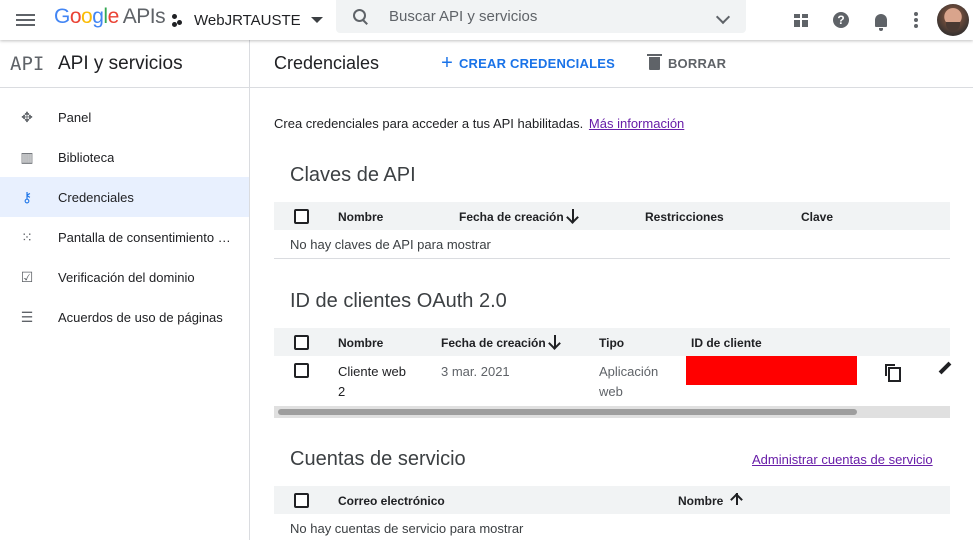 Image resolution: width=973 pixels, height=540 pixels. I want to click on manage-service-accounts-link: Administrar cuentas de servicio, so click(842, 459).